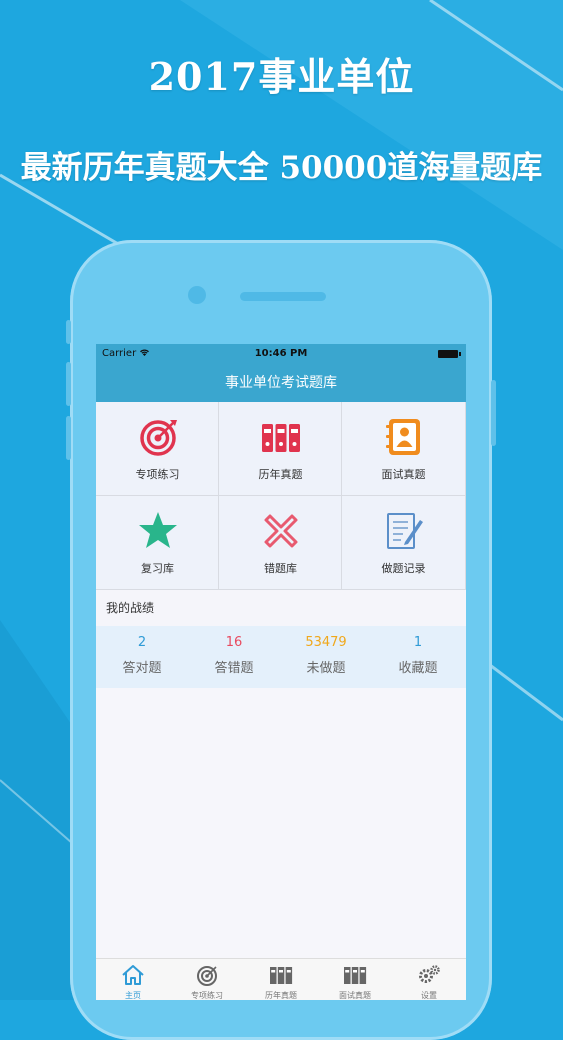 This screenshot has width=563, height=1040. I want to click on phone-volume-down, so click(68, 438).